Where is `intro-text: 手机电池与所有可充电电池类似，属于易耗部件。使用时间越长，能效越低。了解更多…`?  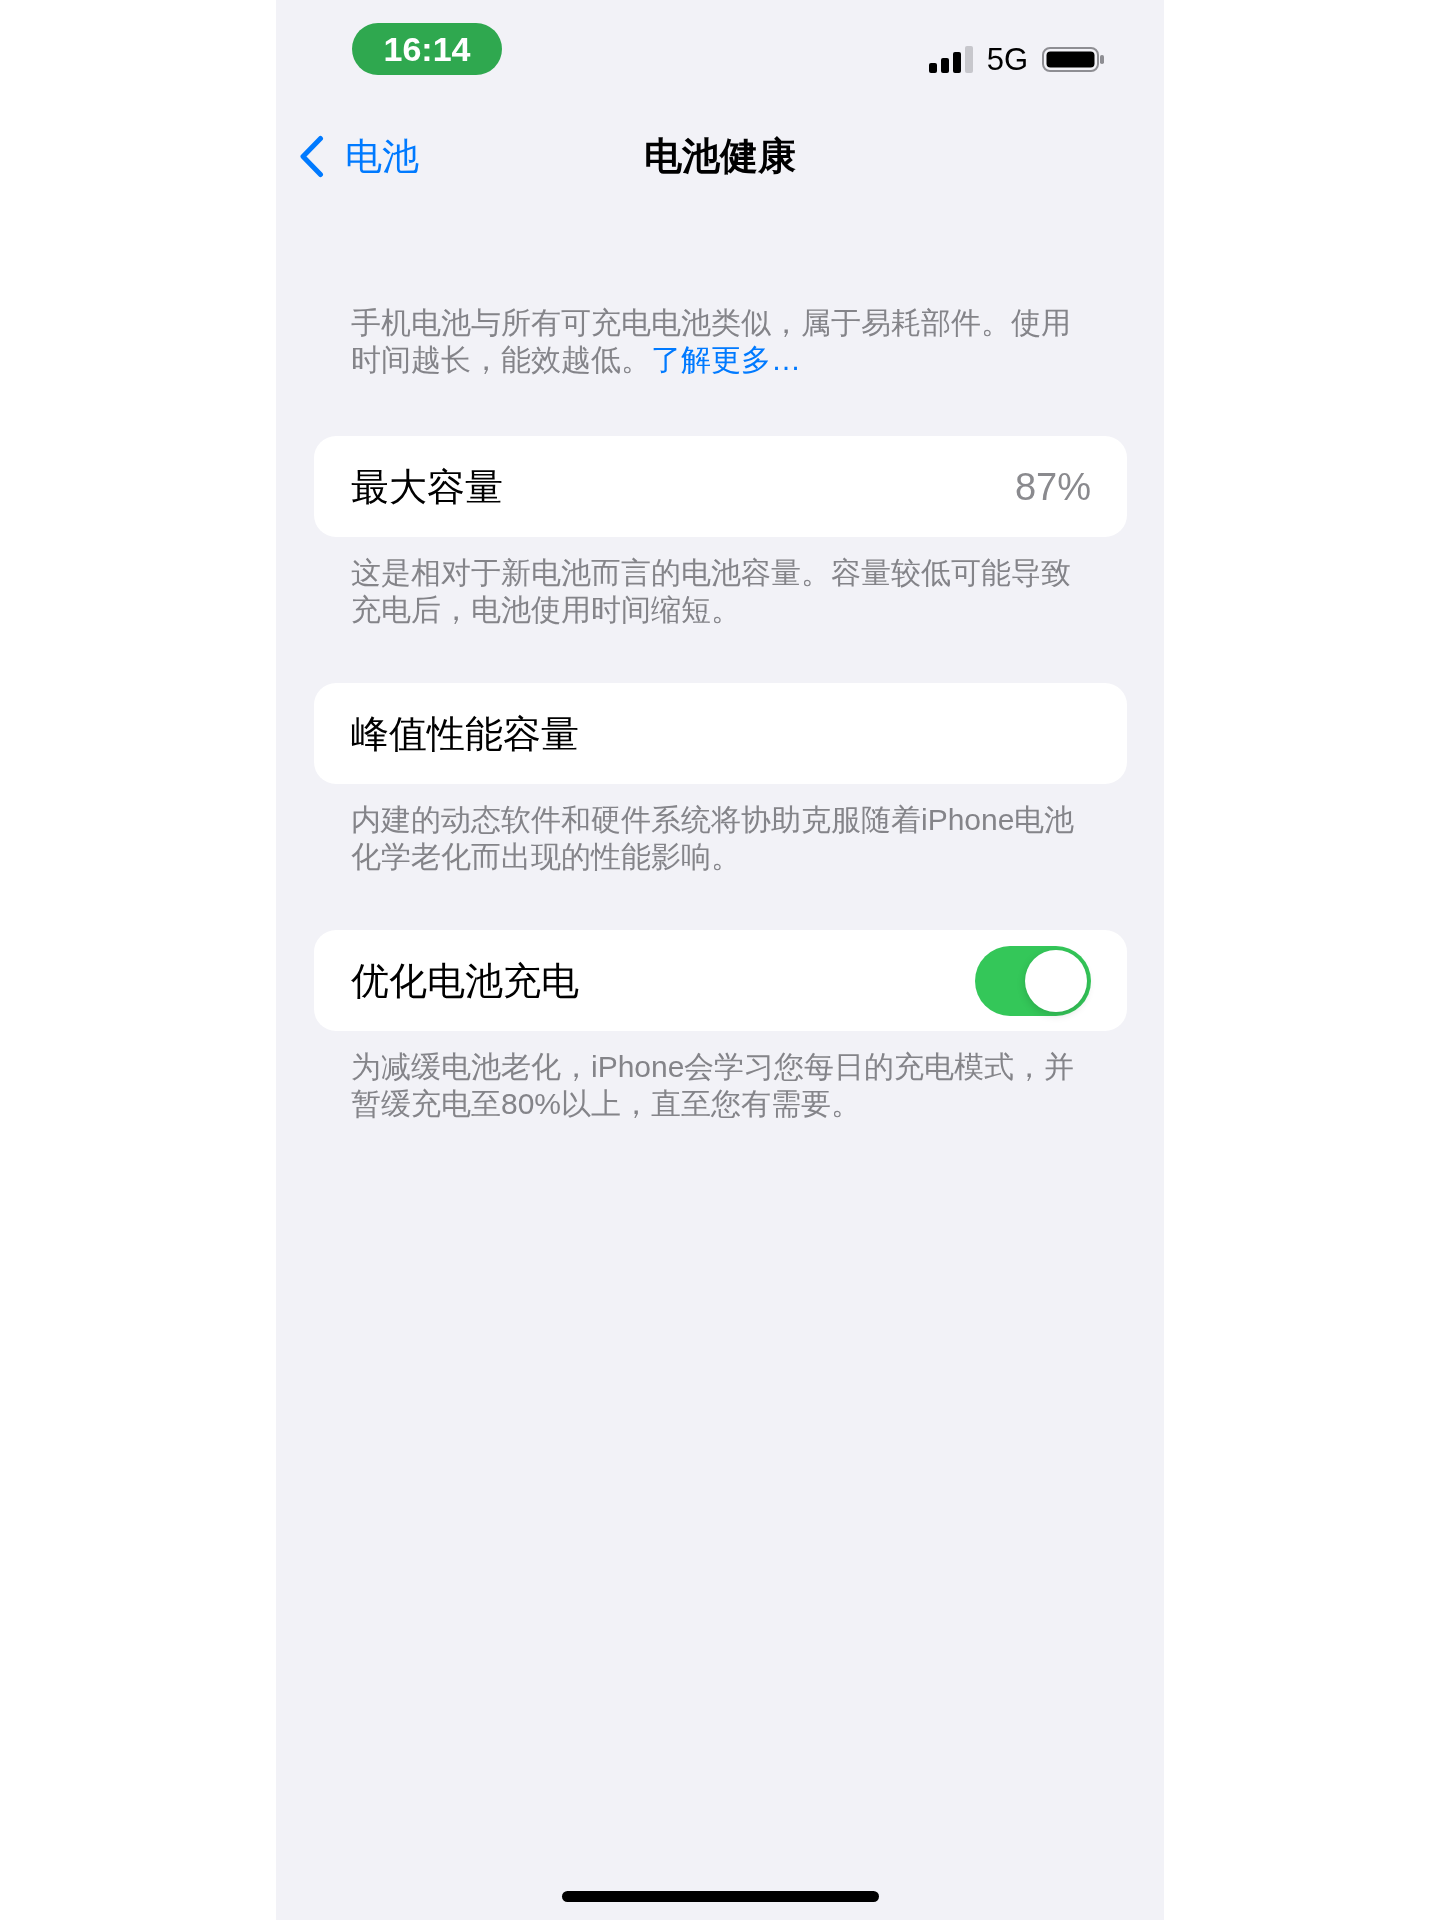 intro-text: 手机电池与所有可充电电池类似，属于易耗部件。使用时间越长，能效越低。了解更多… is located at coordinates (711, 341).